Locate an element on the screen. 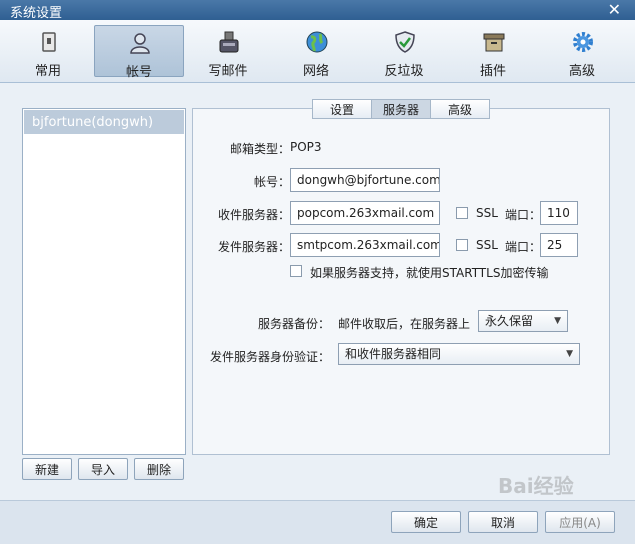 This screenshot has height=544, width=635. toolbar-item-plugin: 插件 is located at coordinates (493, 52).